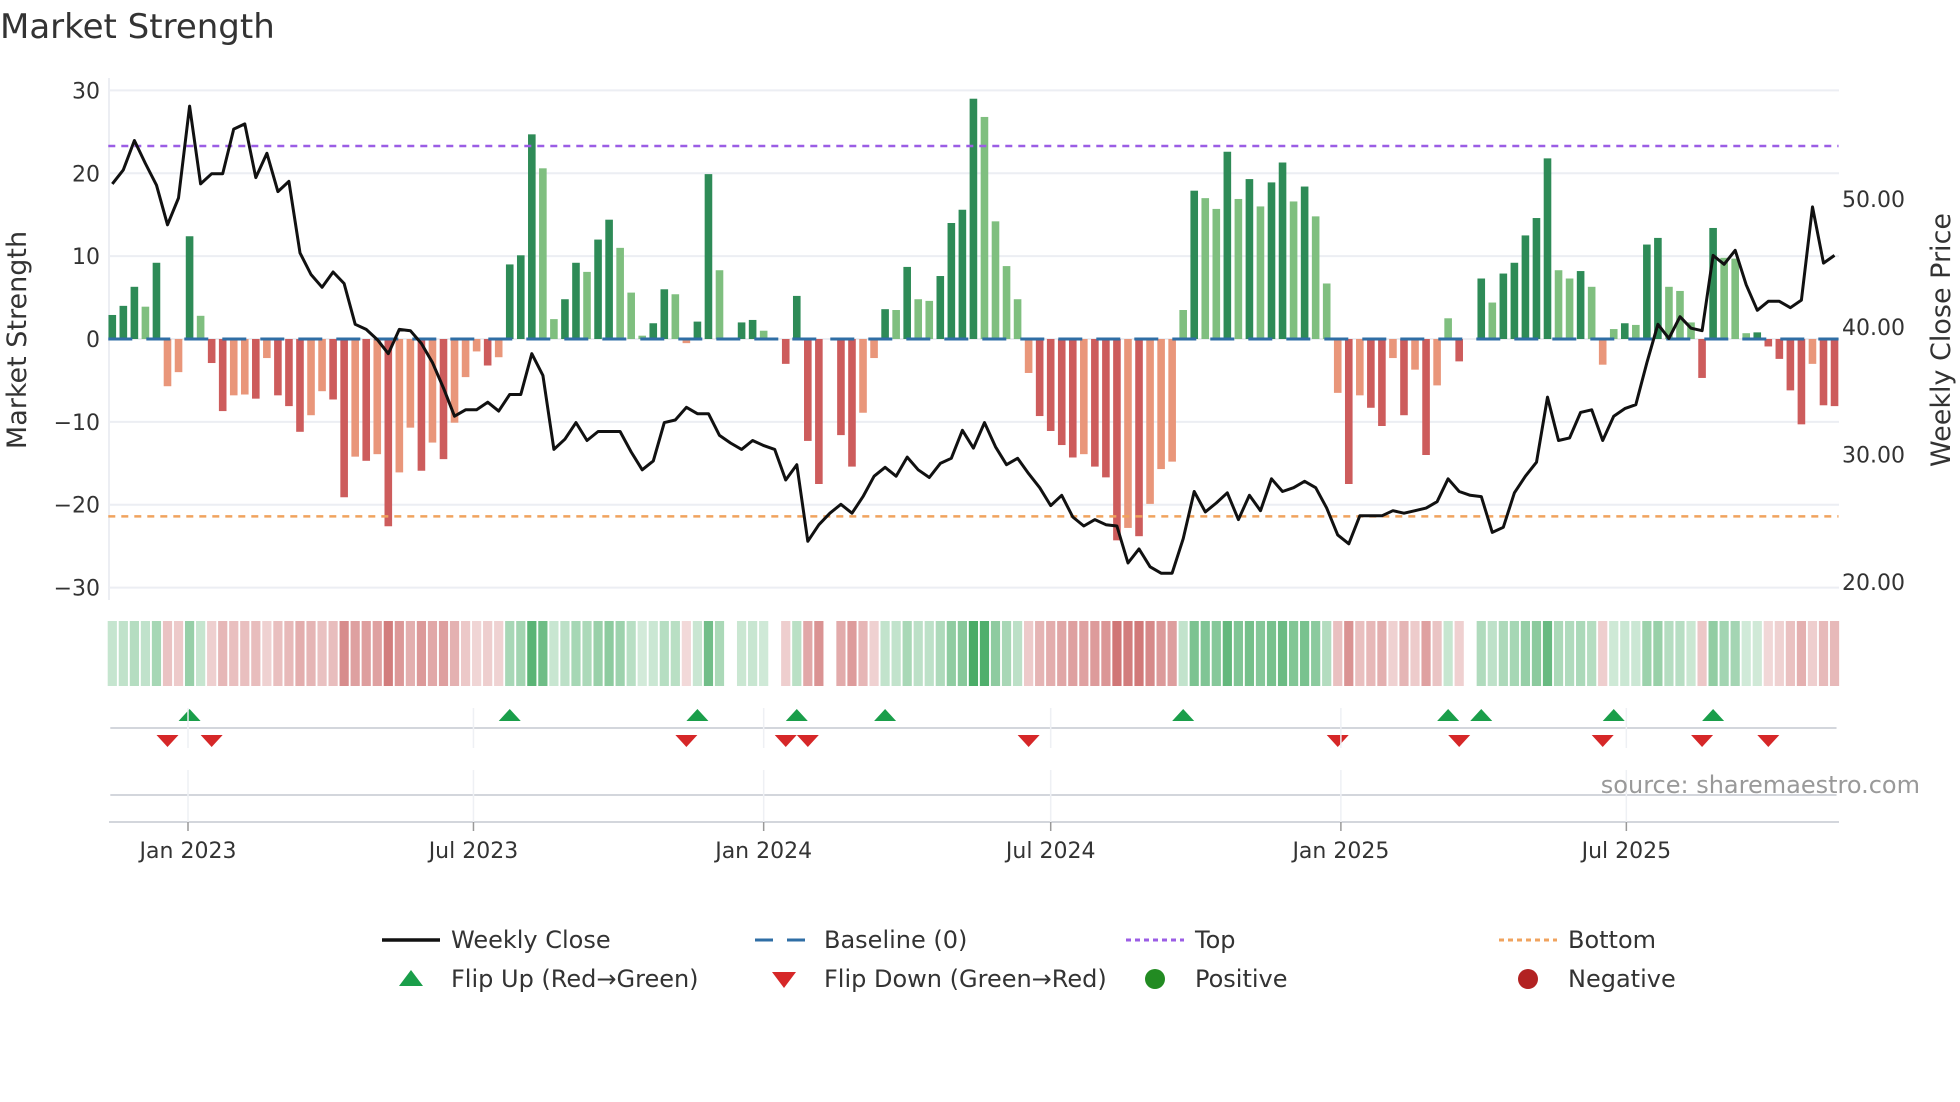 This screenshot has height=1102, width=1960. I want to click on legend-item-bottom: Bottom, so click(1577, 940).